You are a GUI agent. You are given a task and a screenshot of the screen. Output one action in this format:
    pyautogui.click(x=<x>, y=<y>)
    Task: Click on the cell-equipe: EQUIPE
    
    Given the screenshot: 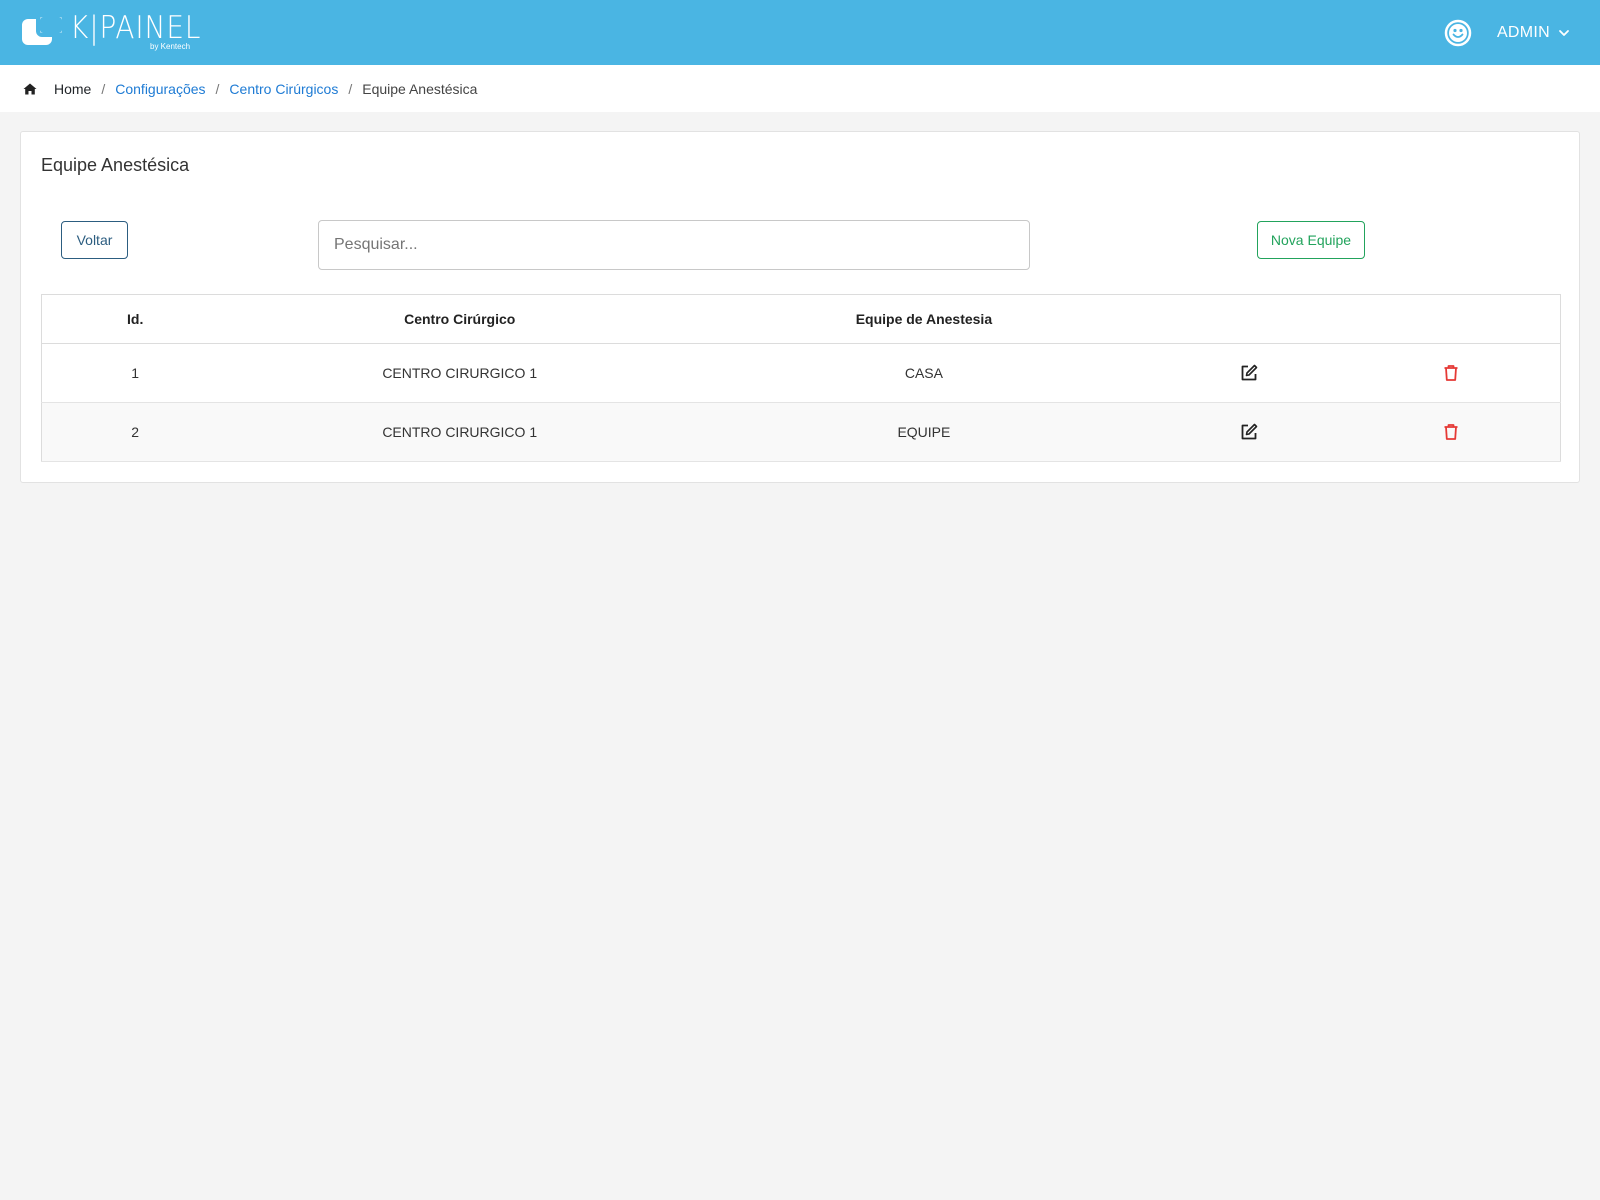 What is the action you would take?
    pyautogui.click(x=924, y=432)
    